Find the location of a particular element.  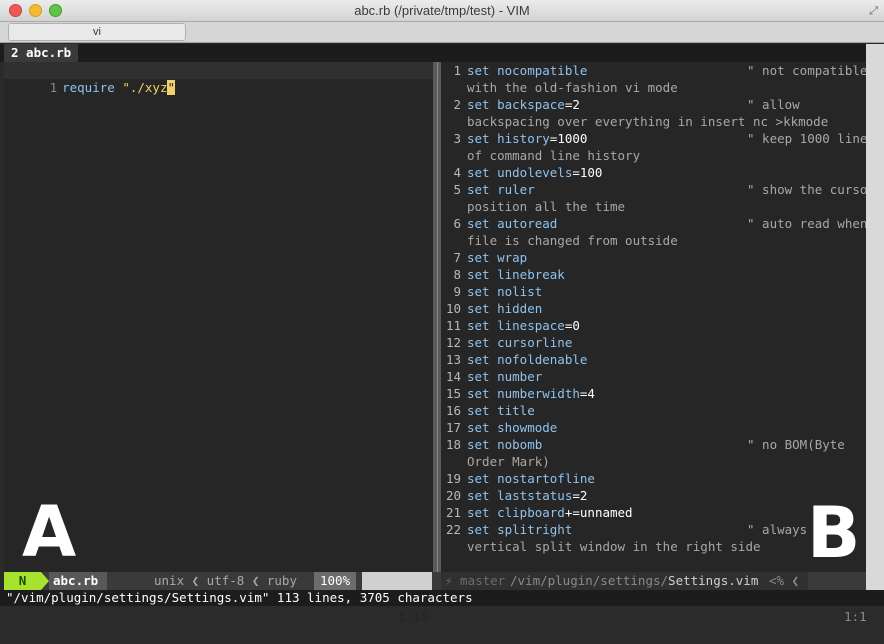

comment-continuation: of command line history is located at coordinates (554, 155).